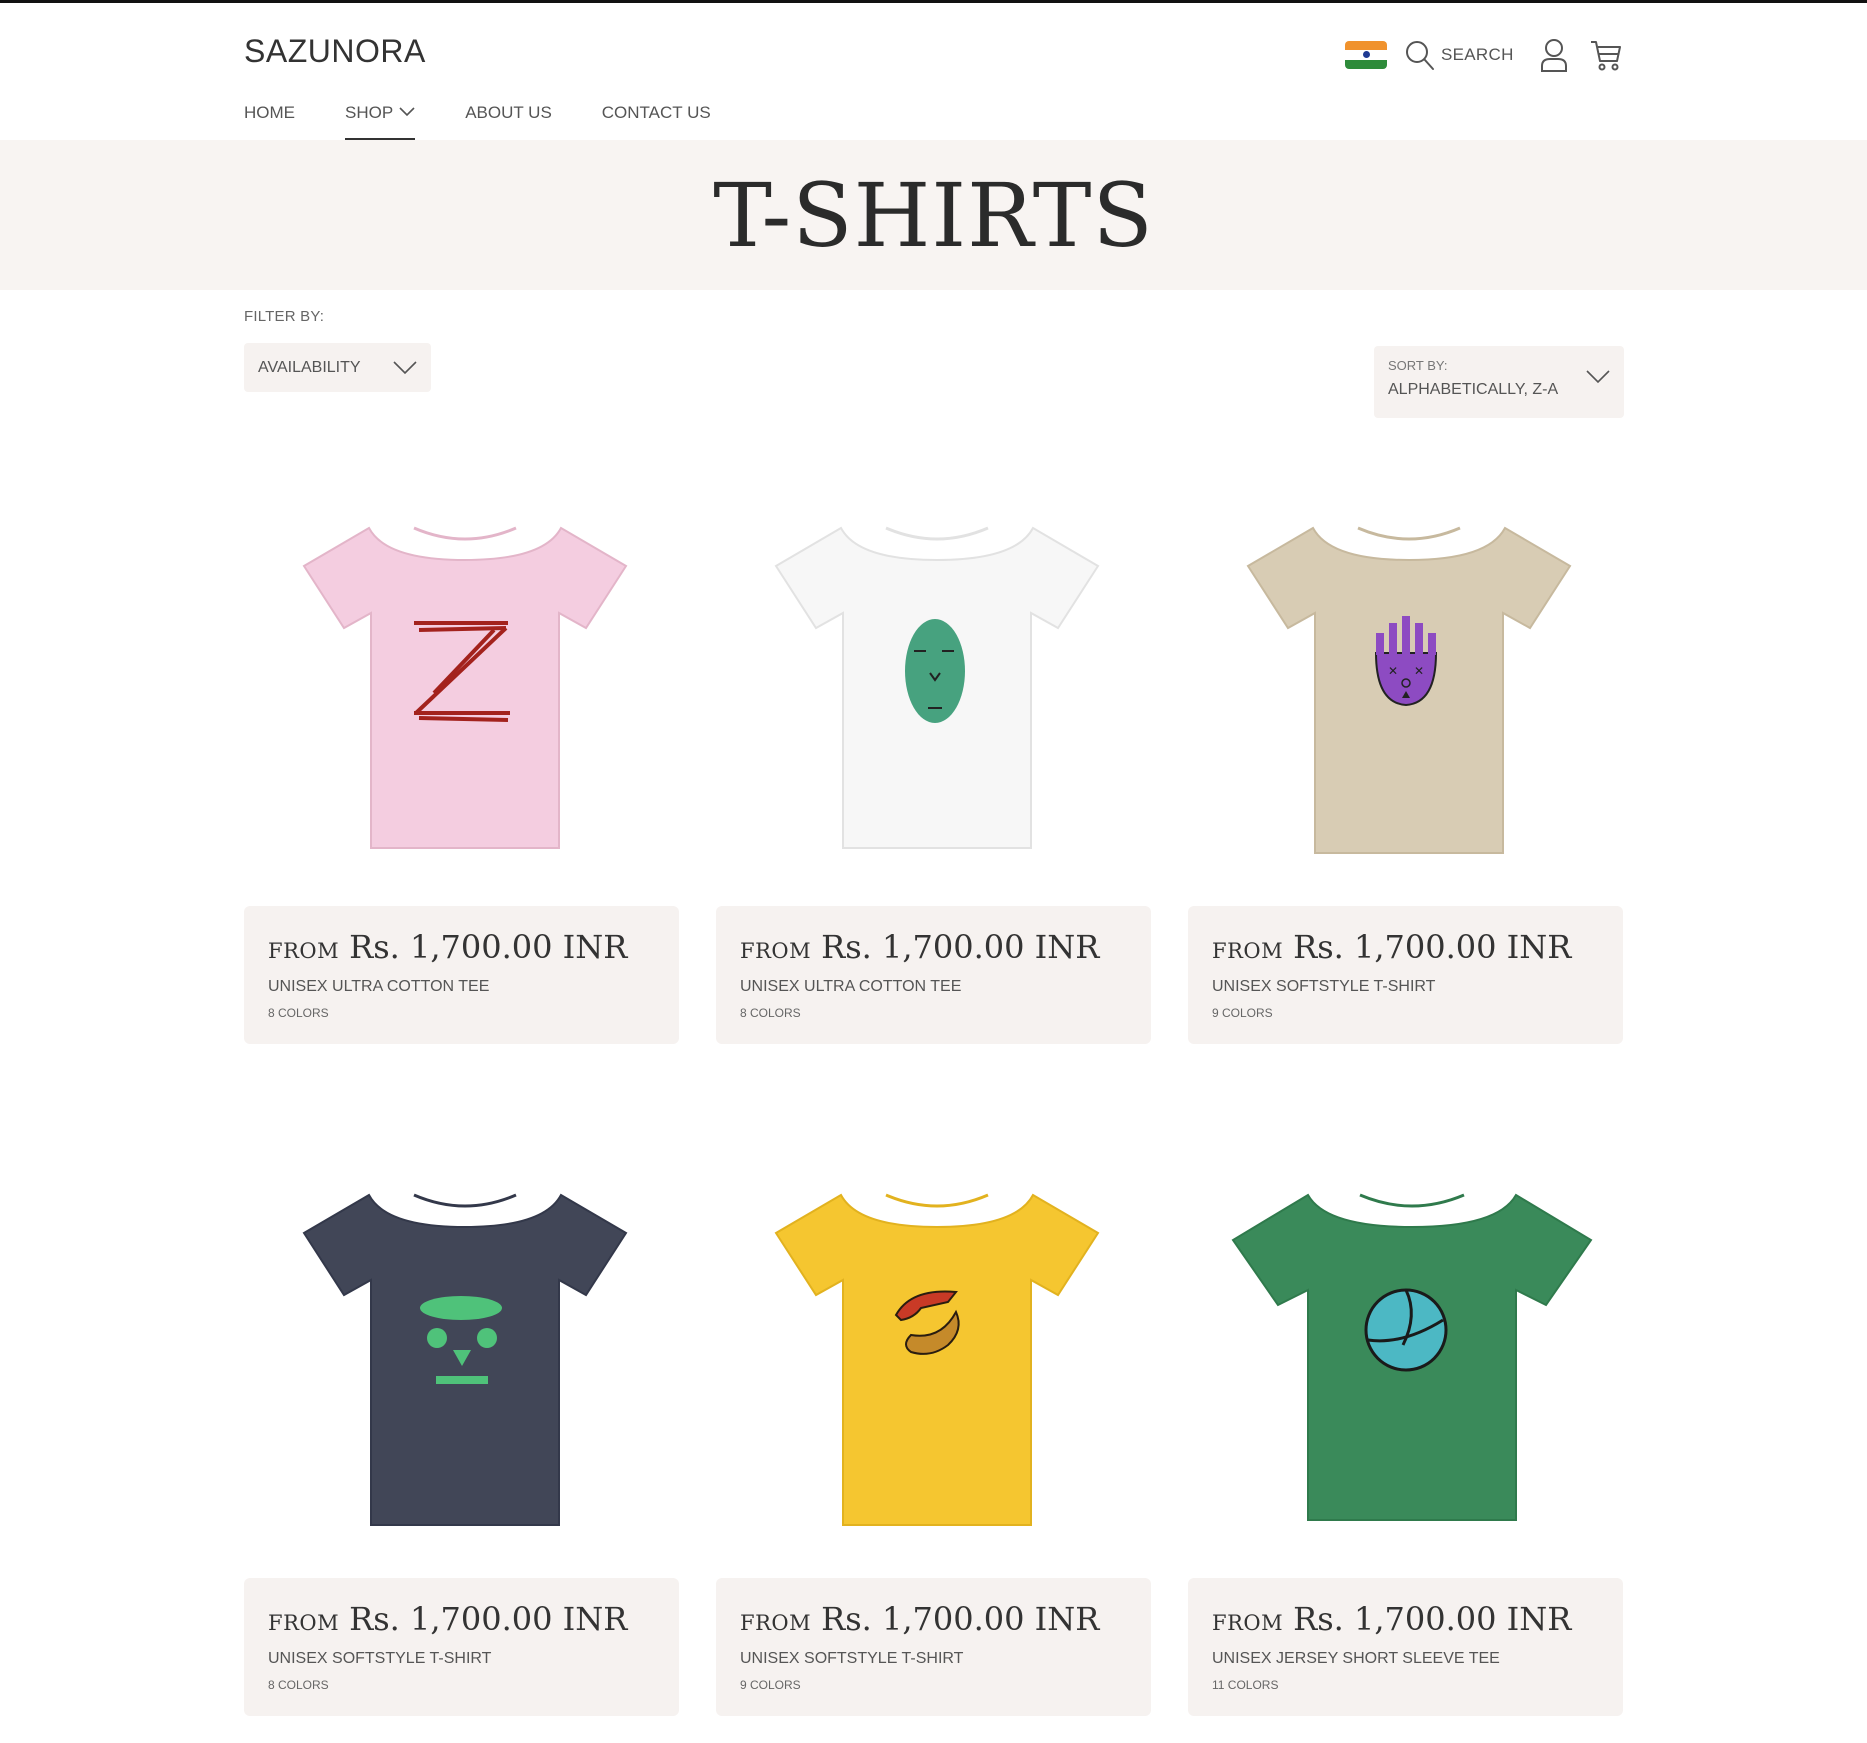  I want to click on cart-button, so click(1606, 55).